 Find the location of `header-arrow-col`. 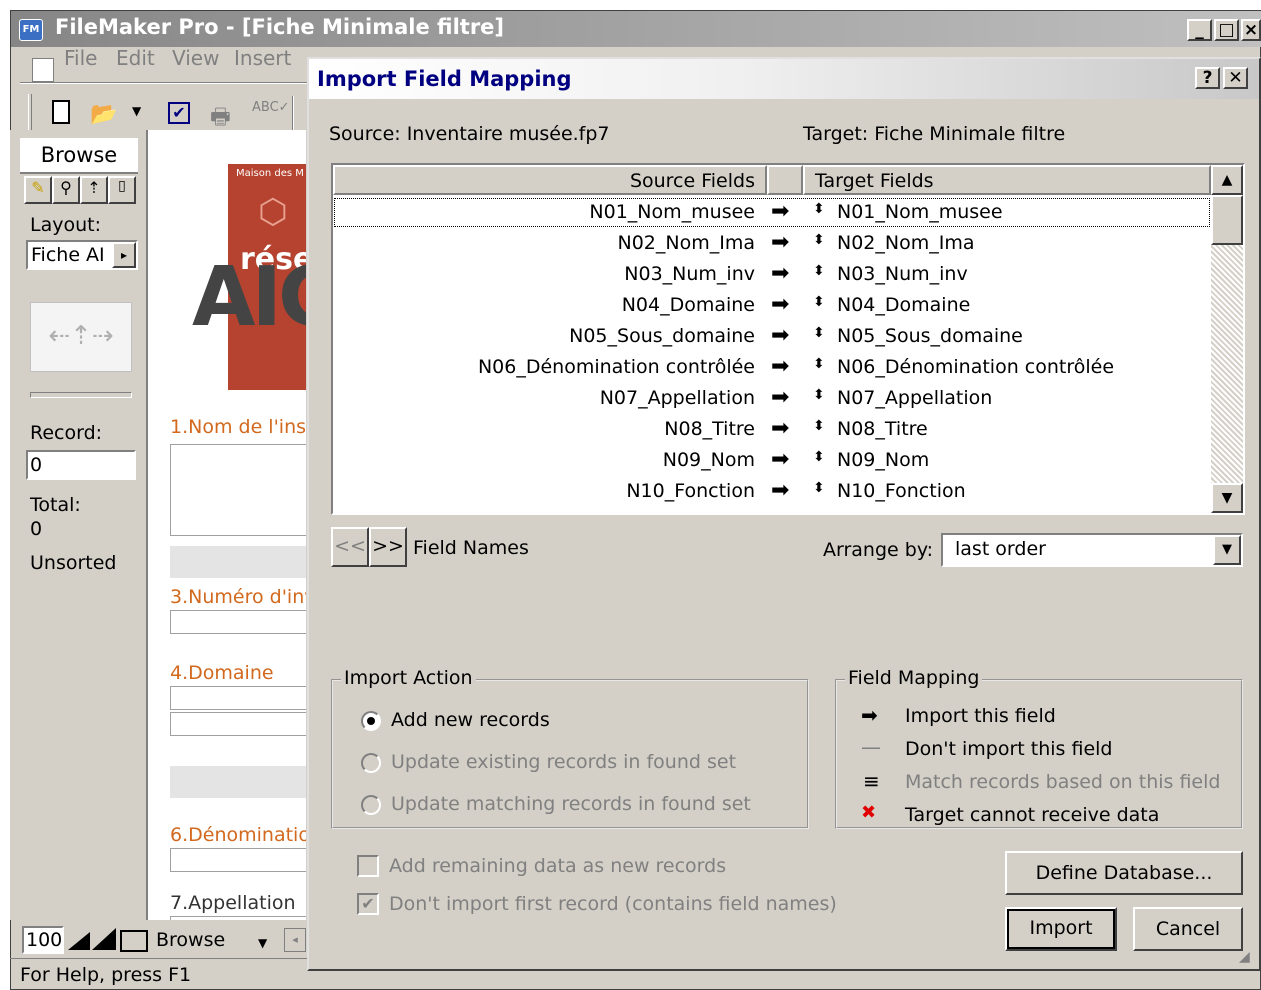

header-arrow-col is located at coordinates (785, 180).